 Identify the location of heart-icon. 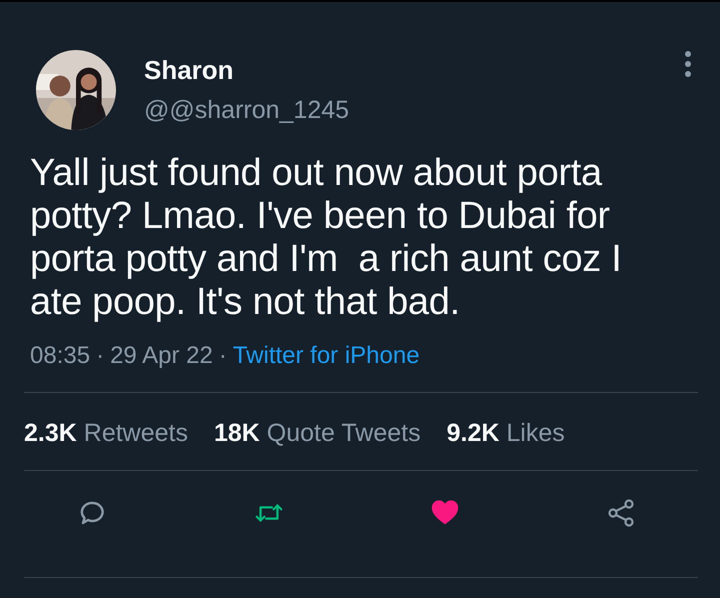
(445, 513).